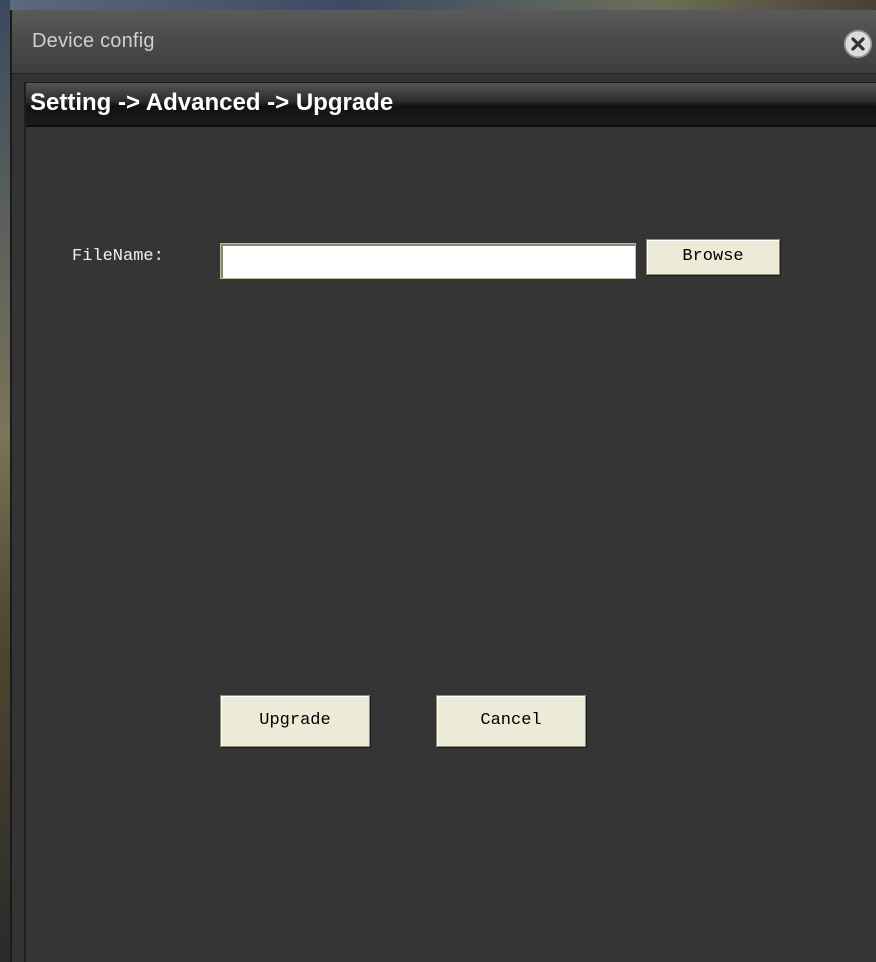 This screenshot has height=962, width=876. What do you see at coordinates (5, 481) in the screenshot?
I see `desktop-background-edge` at bounding box center [5, 481].